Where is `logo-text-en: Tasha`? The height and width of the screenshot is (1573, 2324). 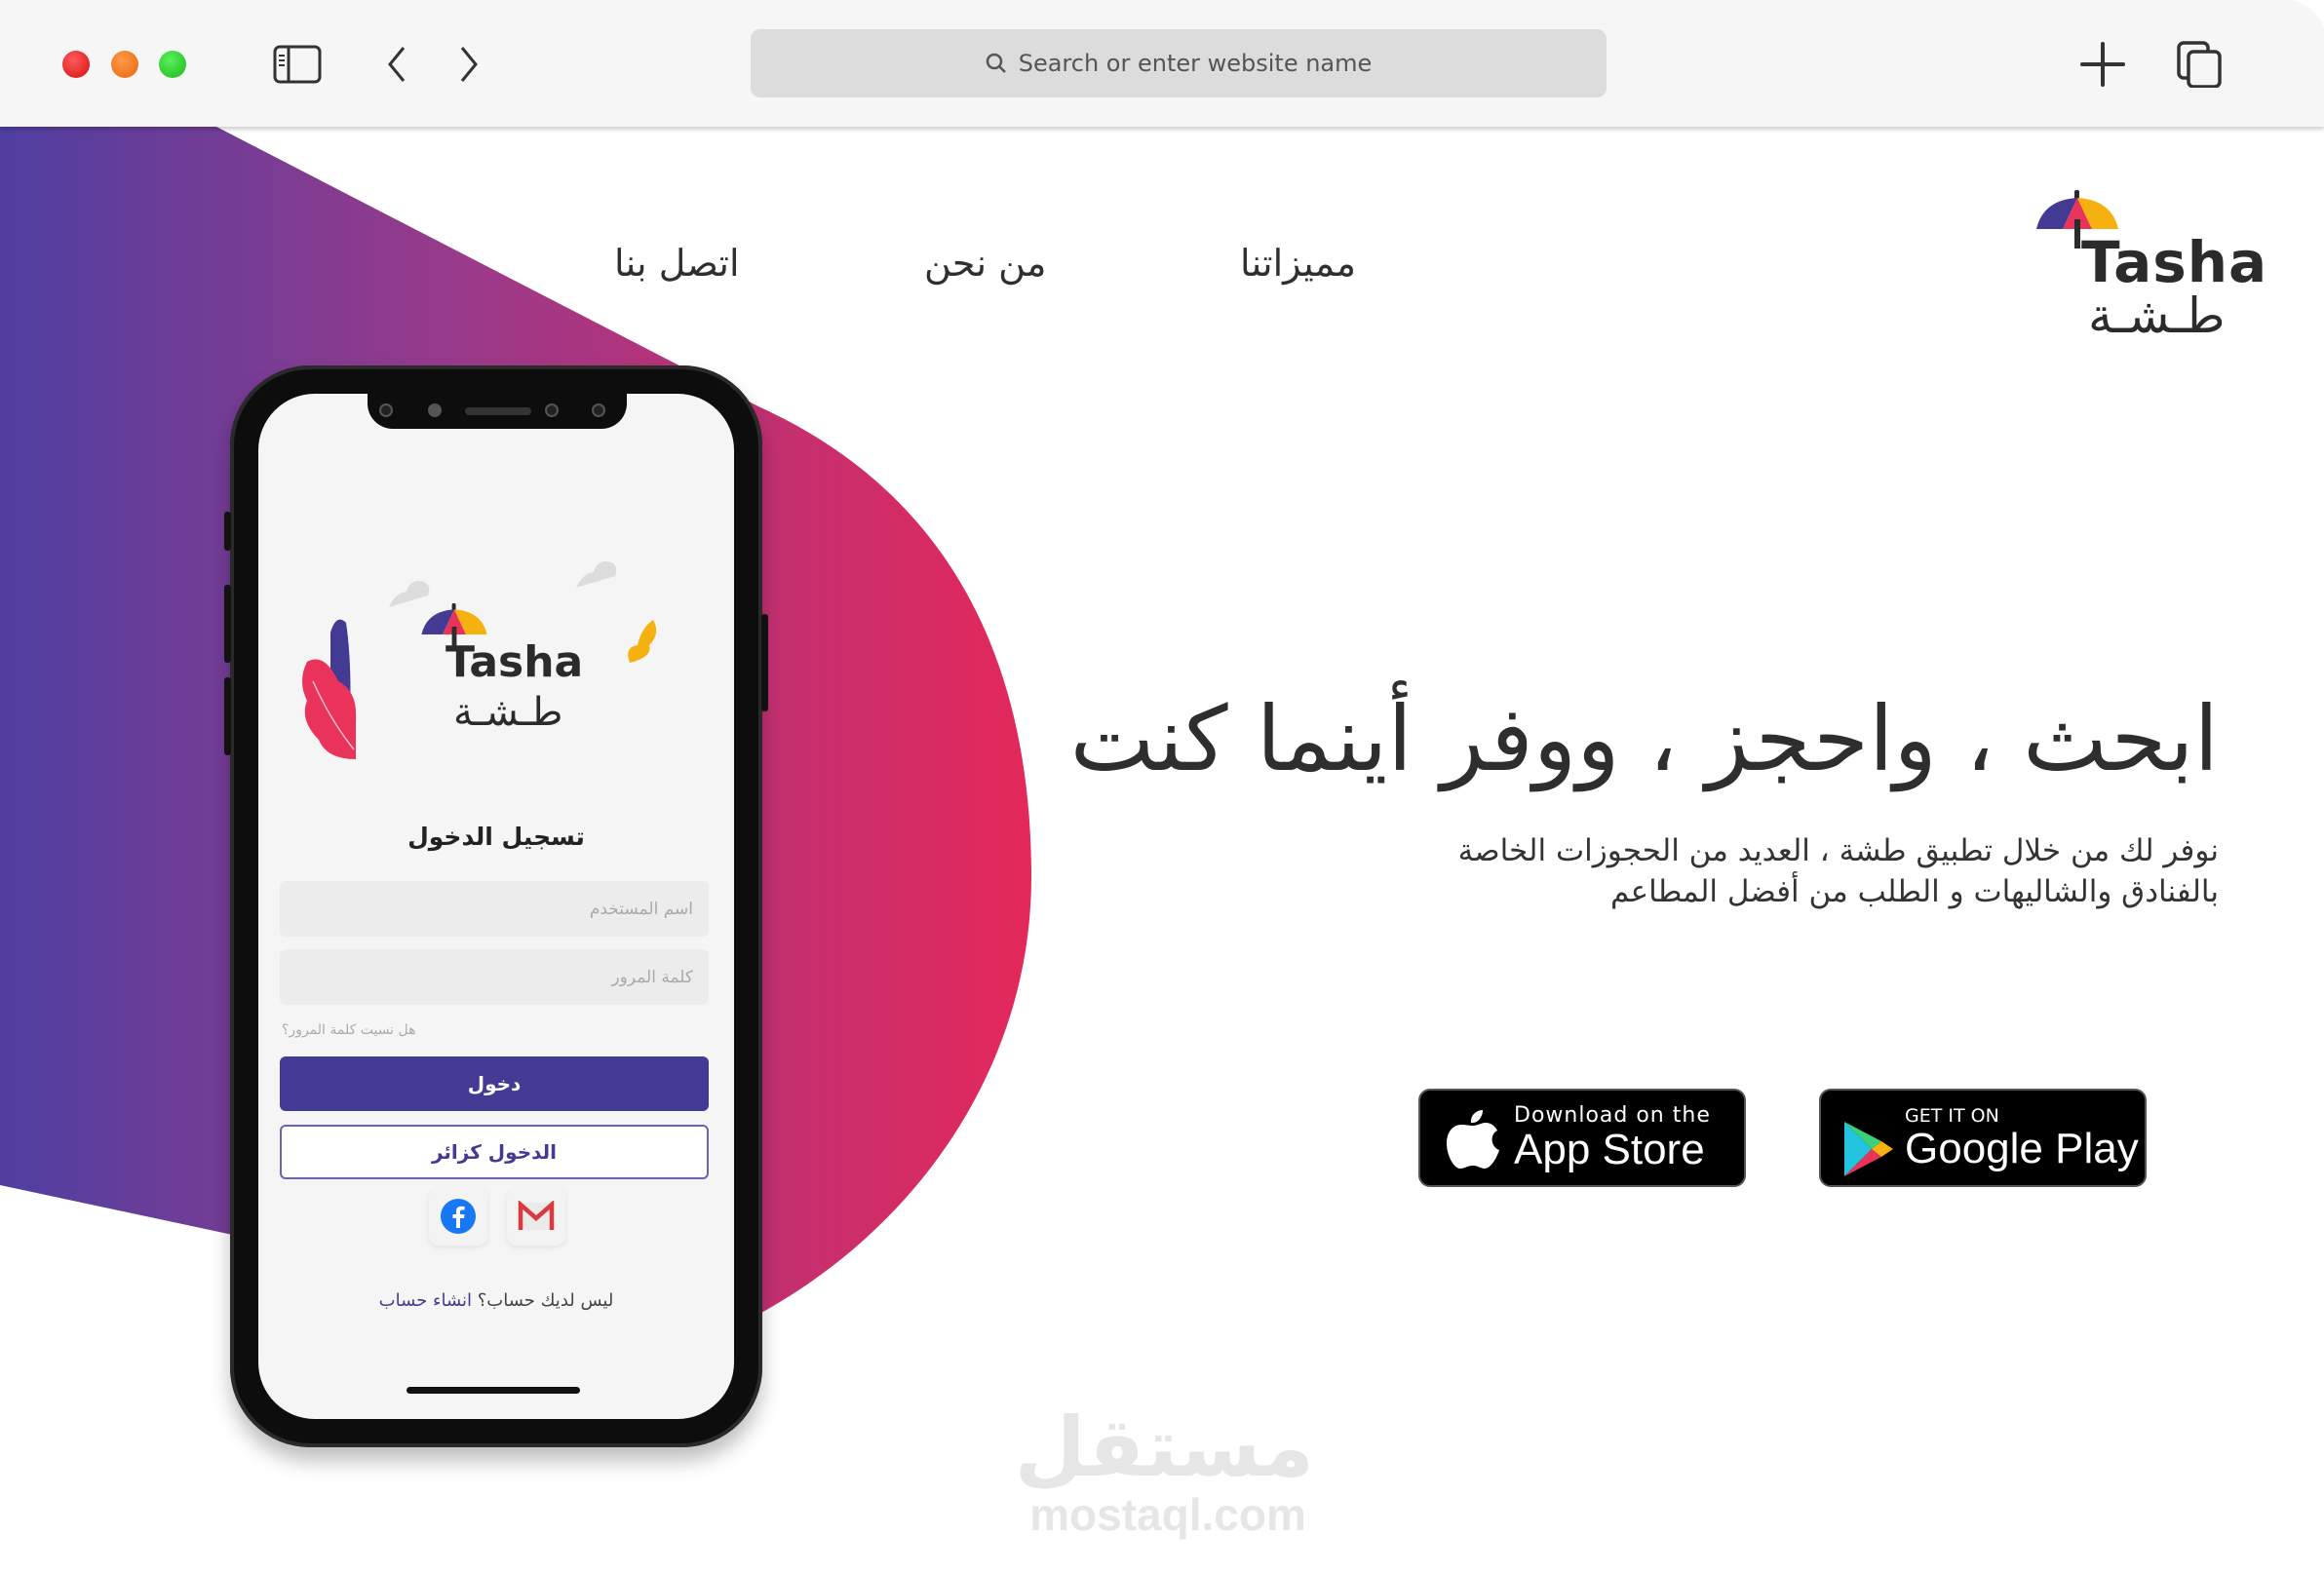 logo-text-en: Tasha is located at coordinates (2174, 262).